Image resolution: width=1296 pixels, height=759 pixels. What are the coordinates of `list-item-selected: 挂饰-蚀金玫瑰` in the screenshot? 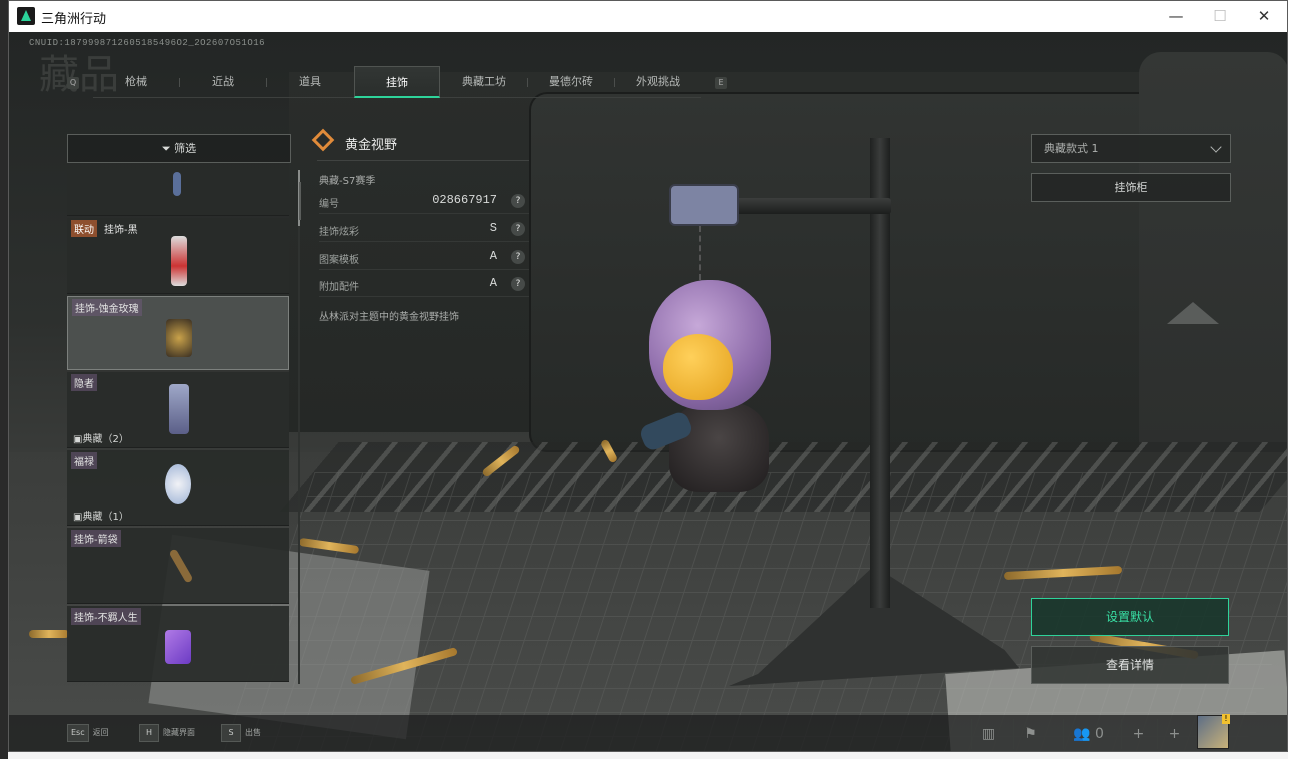 It's located at (178, 333).